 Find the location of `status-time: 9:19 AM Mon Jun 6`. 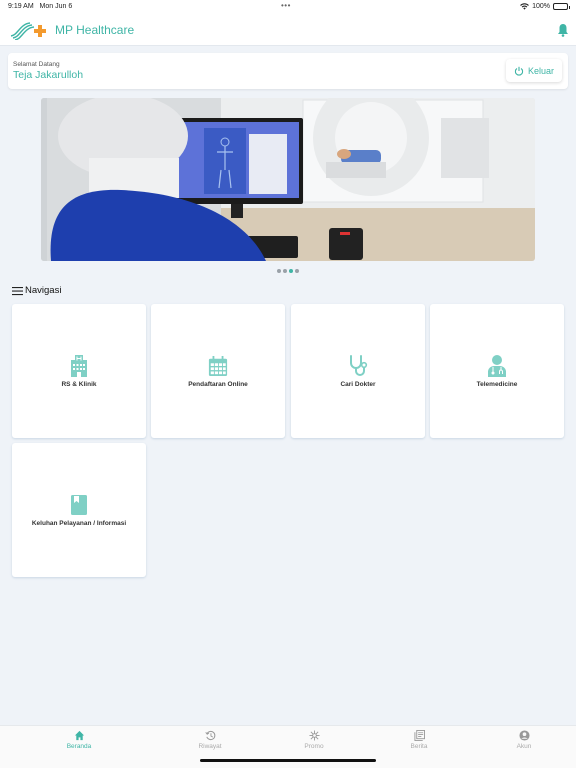

status-time: 9:19 AM Mon Jun 6 is located at coordinates (40, 6).